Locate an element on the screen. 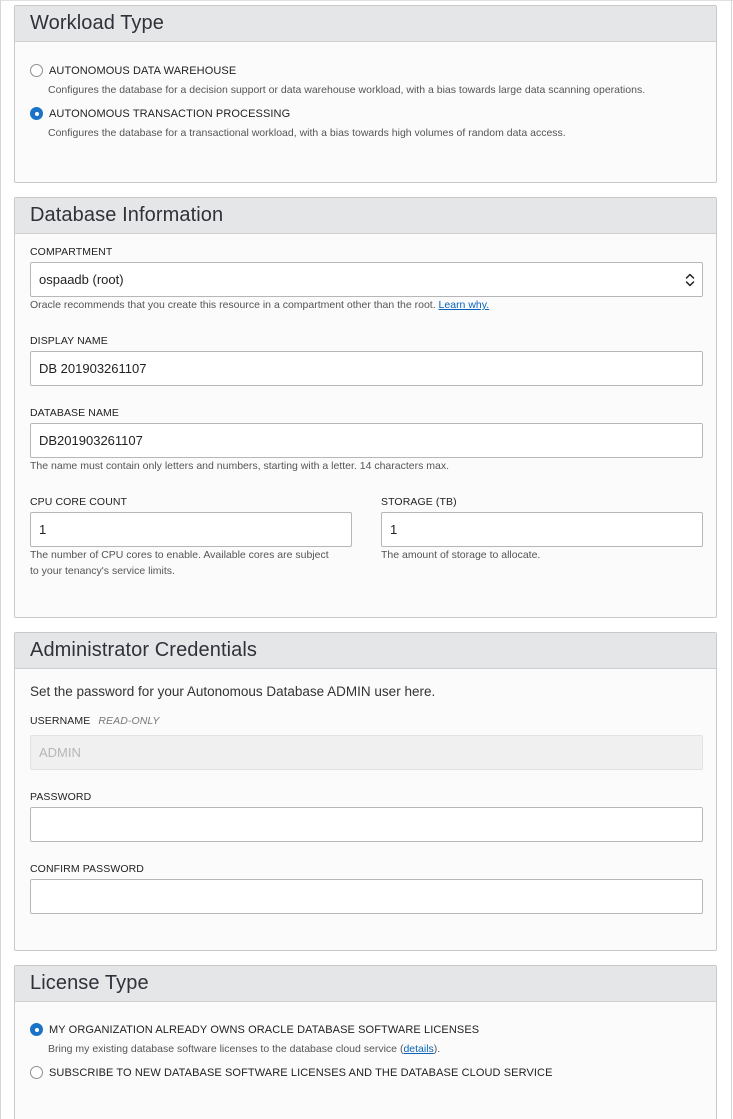 This screenshot has height=1119, width=733. administrator-credentials-header: Administrator Credentials is located at coordinates (365, 651).